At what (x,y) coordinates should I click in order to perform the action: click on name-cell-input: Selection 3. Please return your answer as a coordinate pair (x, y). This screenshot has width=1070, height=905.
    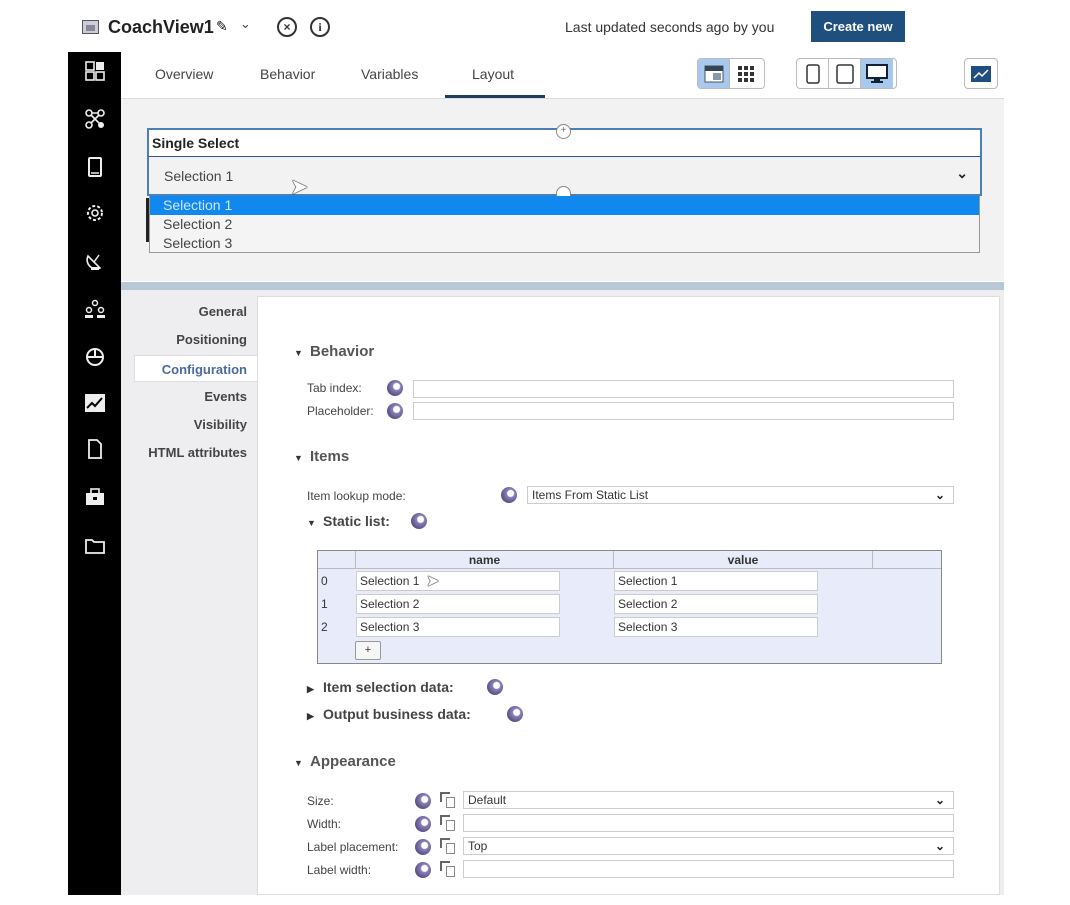
    Looking at the image, I should click on (458, 627).